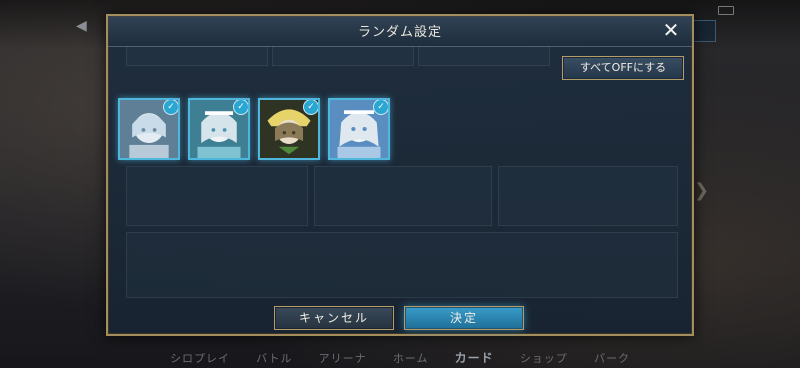 This screenshot has height=368, width=800. Describe the element at coordinates (81, 26) in the screenshot. I see `back-arrow-icon: ◀` at that location.